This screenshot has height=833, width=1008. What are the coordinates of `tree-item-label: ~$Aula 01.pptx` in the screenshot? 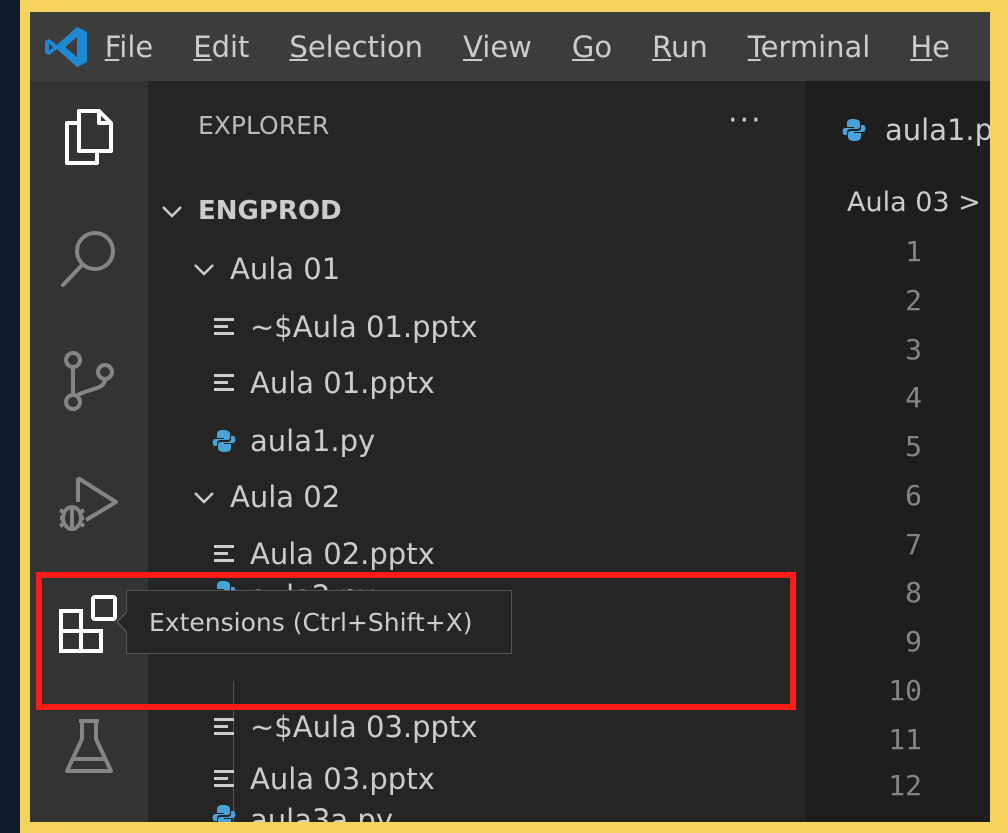 It's located at (364, 327).